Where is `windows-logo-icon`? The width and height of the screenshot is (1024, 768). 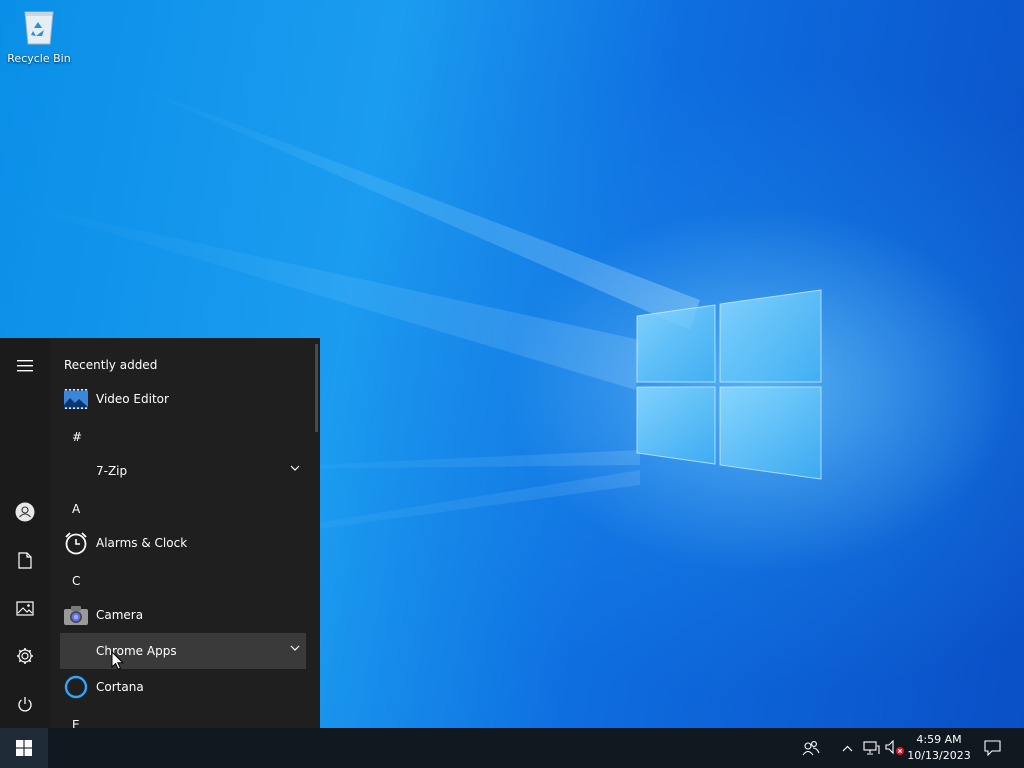
windows-logo-icon is located at coordinates (24, 748).